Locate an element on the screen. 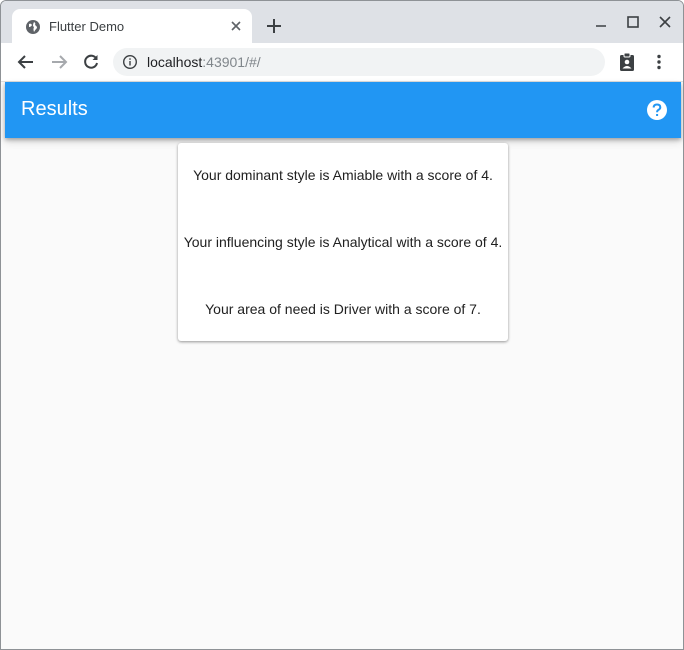 This screenshot has height=650, width=684. tab-title: Flutter Demo is located at coordinates (87, 26).